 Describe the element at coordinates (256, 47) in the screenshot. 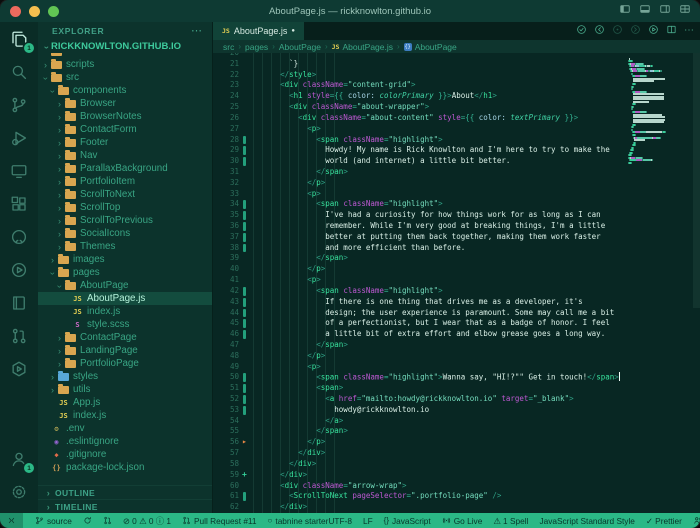

I see `breadcrumb-item-pages: pages` at that location.